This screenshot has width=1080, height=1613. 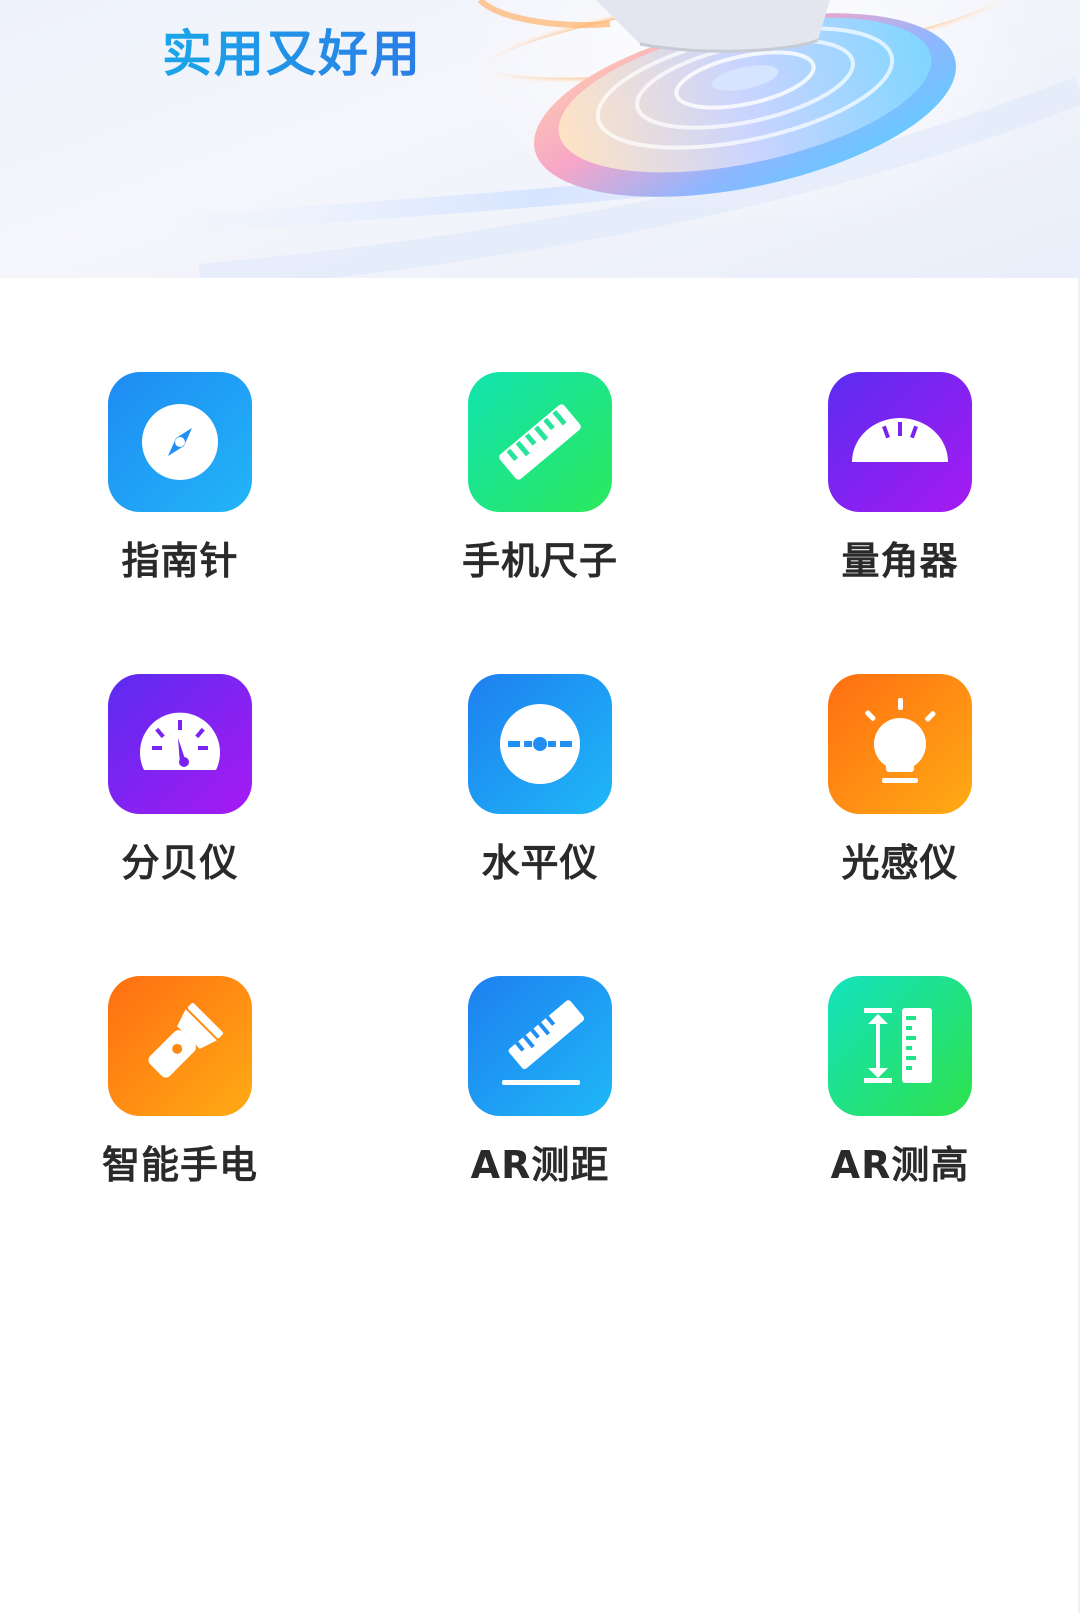 I want to click on tool-level: 水平仪, so click(x=538, y=784).